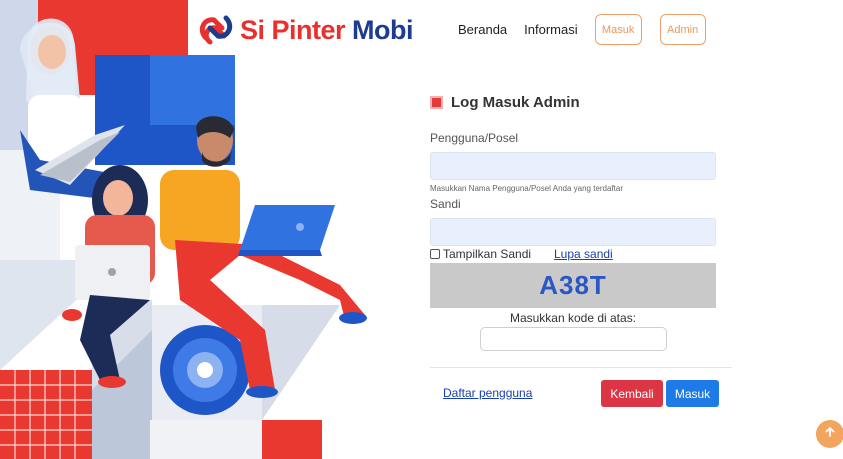 The height and width of the screenshot is (459, 843). What do you see at coordinates (445, 204) in the screenshot?
I see `password-label: Sandi` at bounding box center [445, 204].